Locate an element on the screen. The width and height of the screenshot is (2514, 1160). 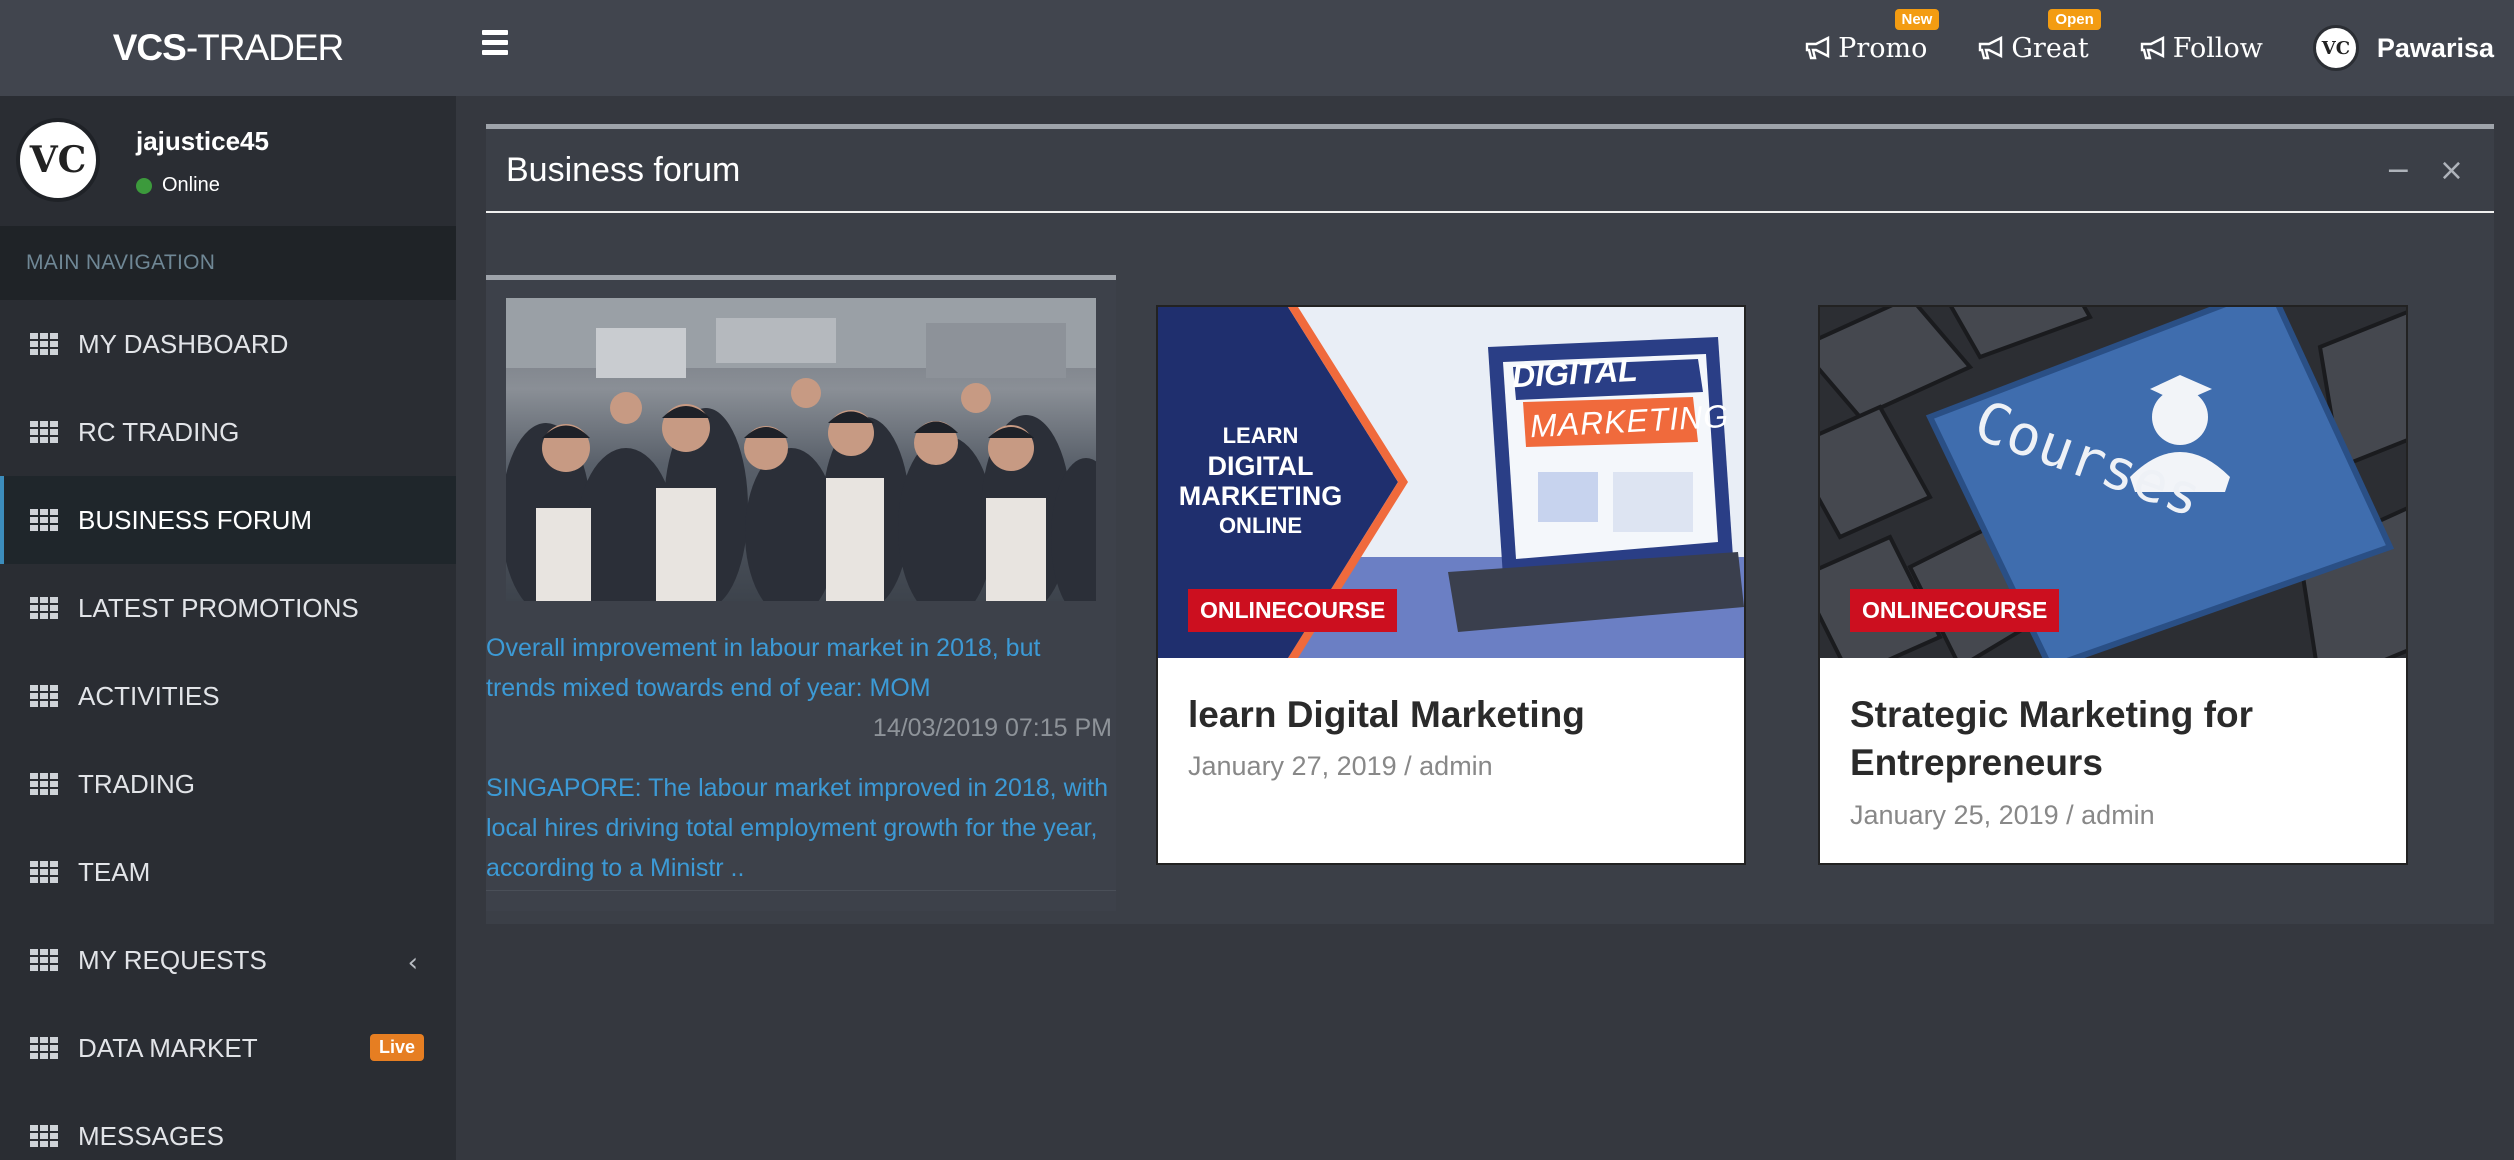
sidebar-item-label: LATEST PROMOTIONS is located at coordinates (218, 607).